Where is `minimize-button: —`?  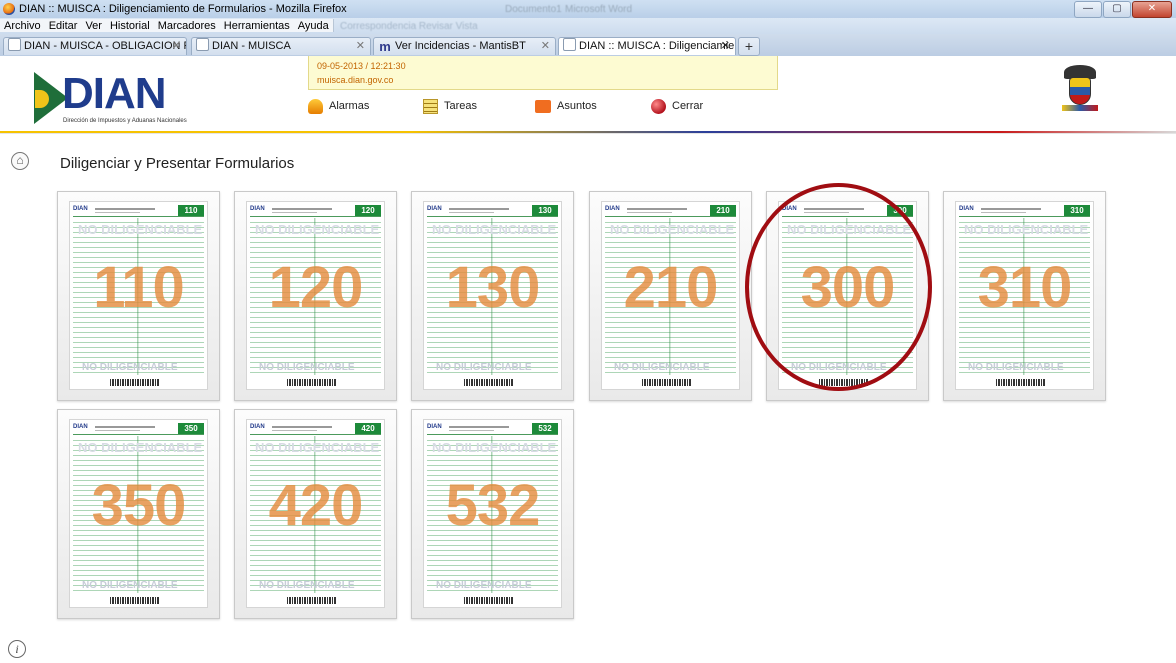 minimize-button: — is located at coordinates (1088, 9).